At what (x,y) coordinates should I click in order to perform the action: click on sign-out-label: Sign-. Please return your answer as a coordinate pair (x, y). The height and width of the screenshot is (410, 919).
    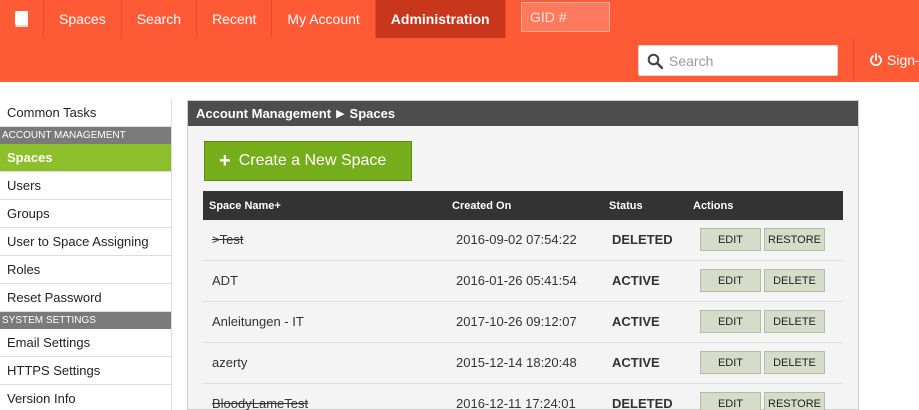
    Looking at the image, I should click on (903, 60).